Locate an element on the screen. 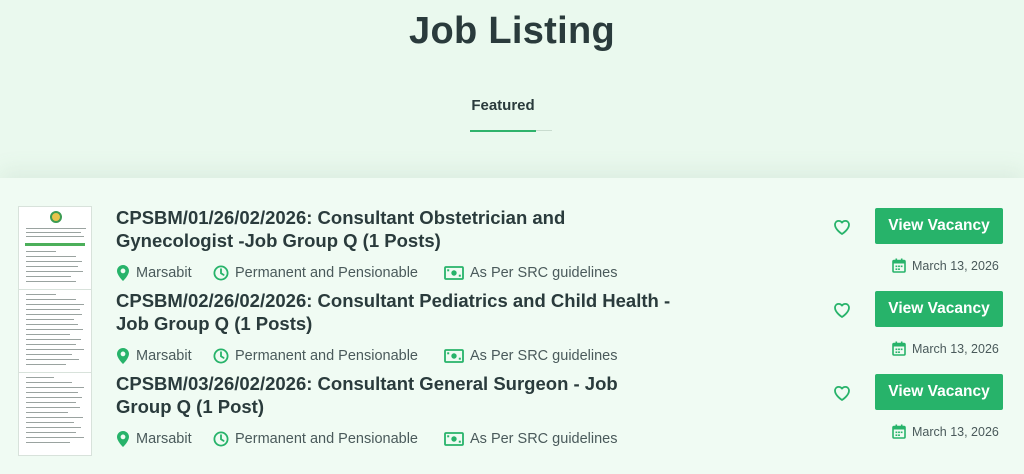 Image resolution: width=1024 pixels, height=474 pixels. page-title: Job Listing is located at coordinates (512, 31).